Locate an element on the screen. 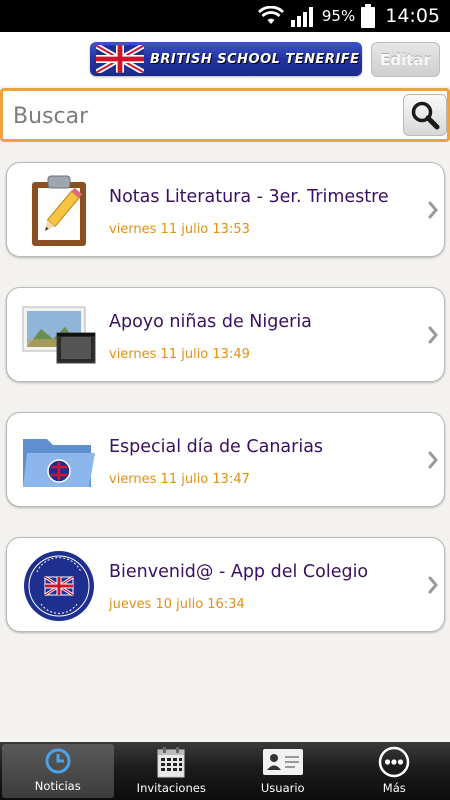  status-bar: 95% 14:05 is located at coordinates (225, 16).